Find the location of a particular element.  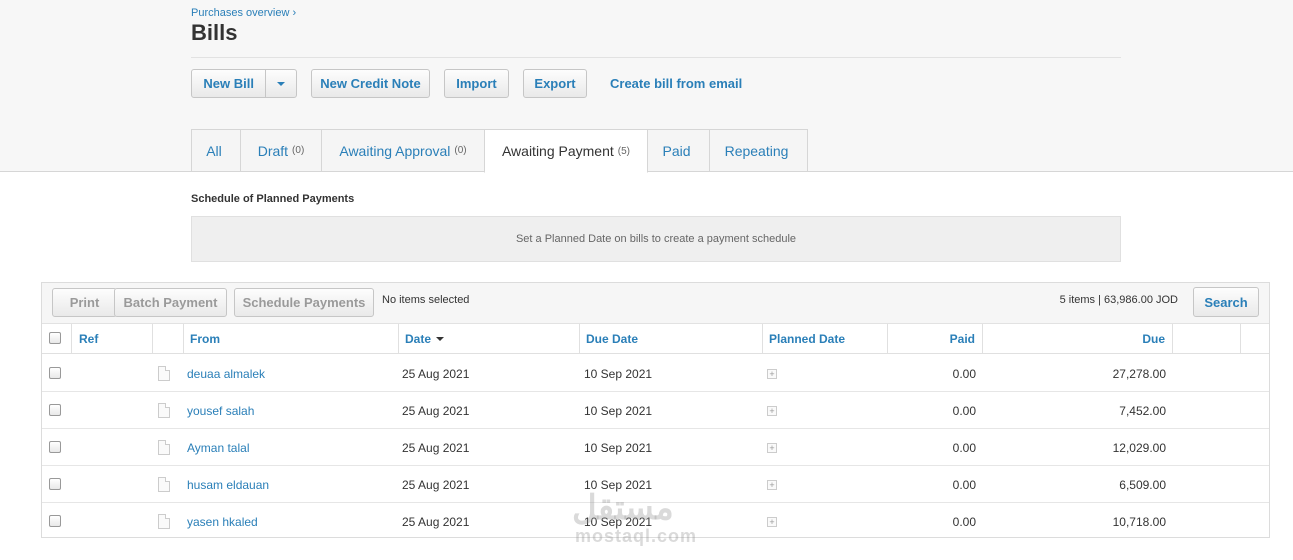

bill-due: 27,278.00 is located at coordinates (1139, 373).